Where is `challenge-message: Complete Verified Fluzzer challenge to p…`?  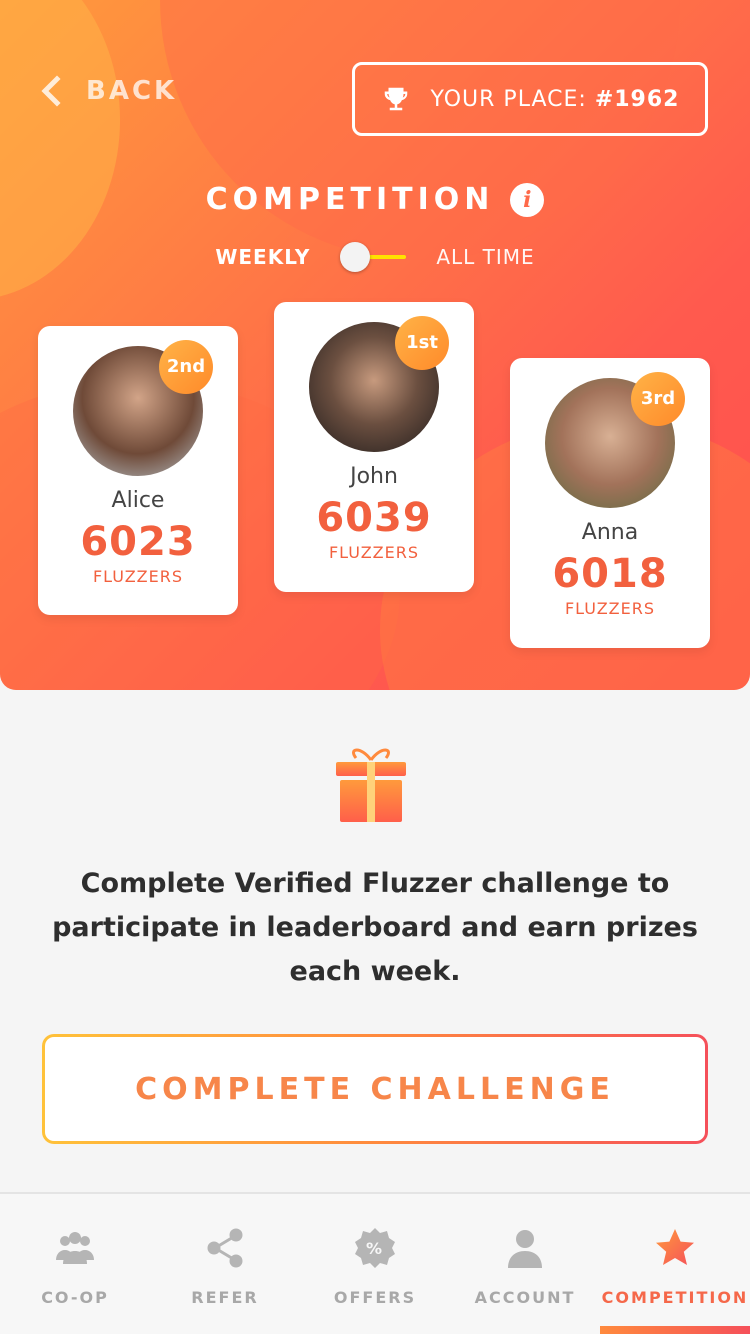
challenge-message: Complete Verified Fluzzer challenge to p… is located at coordinates (375, 927).